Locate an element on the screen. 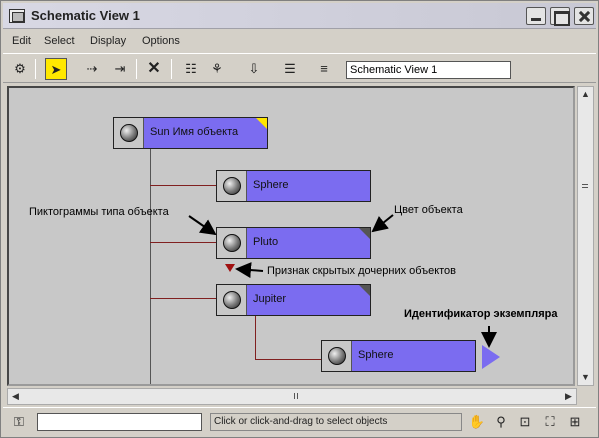 The width and height of the screenshot is (599, 438). scroll-up-icon: ▲ is located at coordinates (585, 94).